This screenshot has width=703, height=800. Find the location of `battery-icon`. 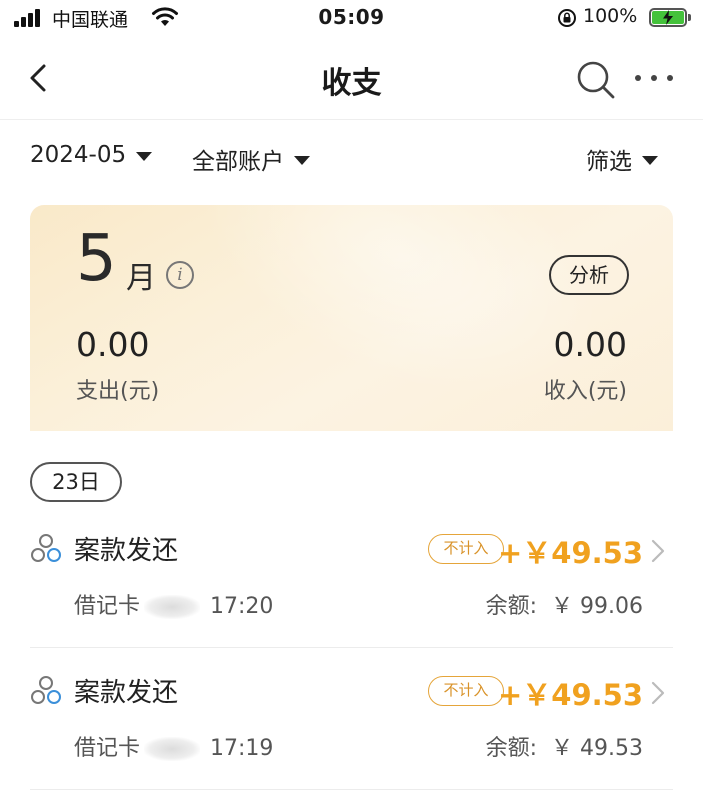

battery-icon is located at coordinates (670, 17).